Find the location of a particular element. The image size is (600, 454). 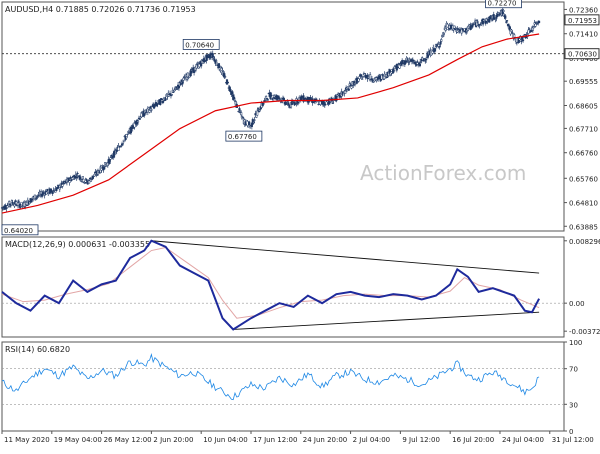

x-tick-label: 26 May 12:00 is located at coordinates (128, 440).